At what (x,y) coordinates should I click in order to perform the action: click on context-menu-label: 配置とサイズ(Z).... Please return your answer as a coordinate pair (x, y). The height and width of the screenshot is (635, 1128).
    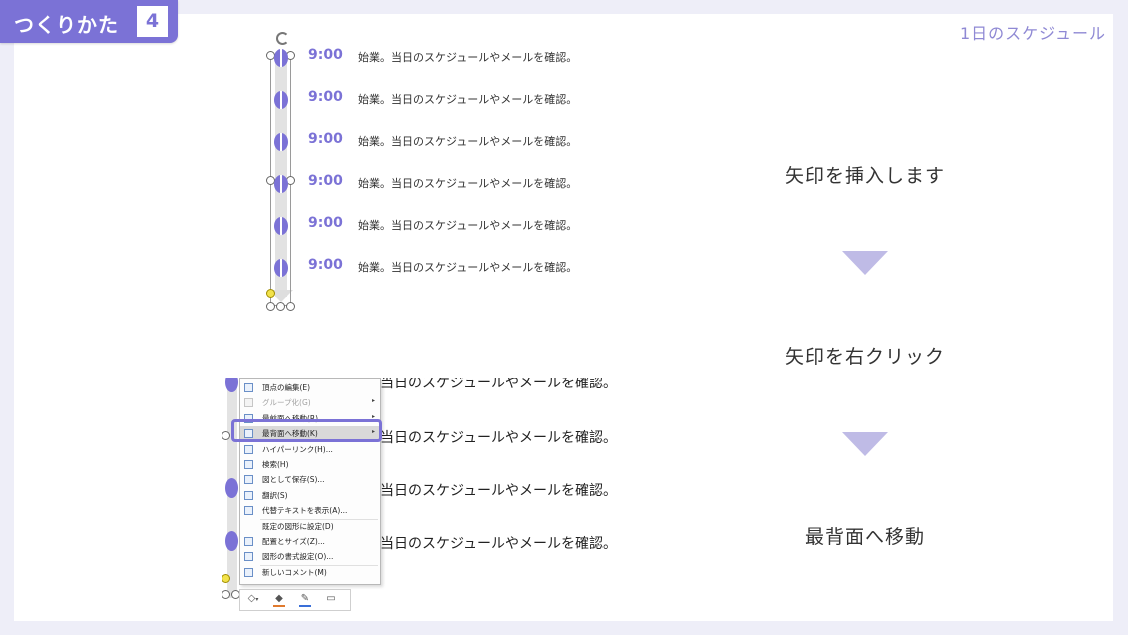
    Looking at the image, I should click on (293, 541).